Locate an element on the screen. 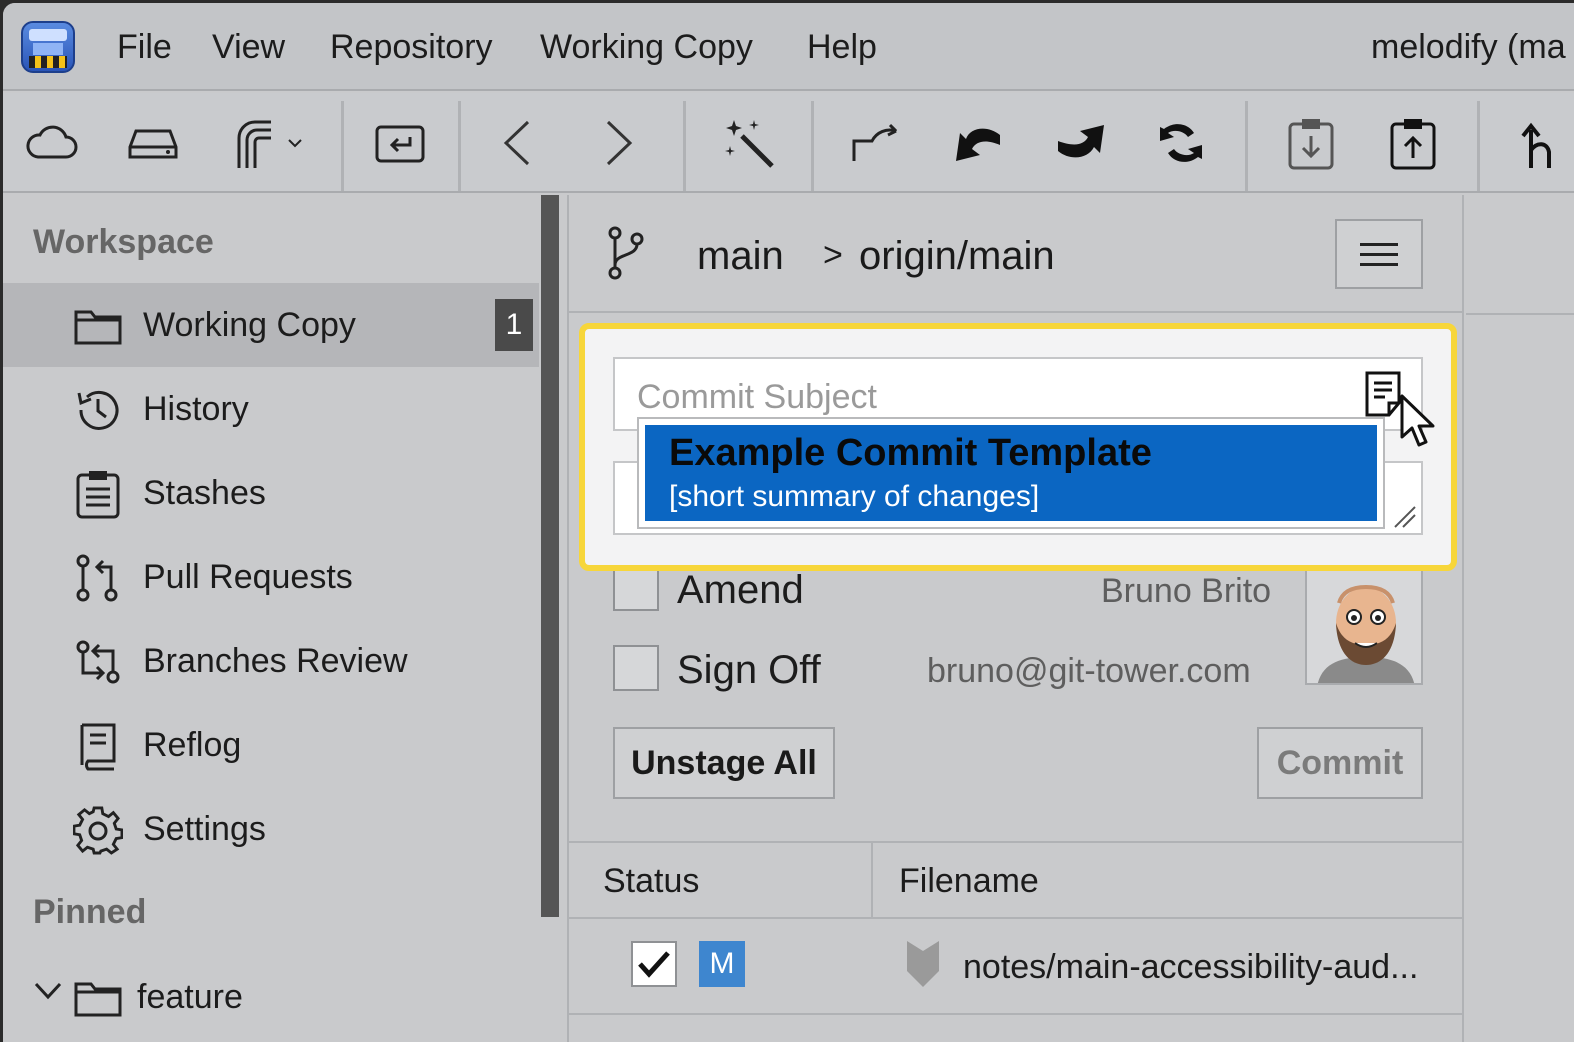 This screenshot has height=1042, width=1574. sidebar-item-label: Pull Requests is located at coordinates (248, 577).